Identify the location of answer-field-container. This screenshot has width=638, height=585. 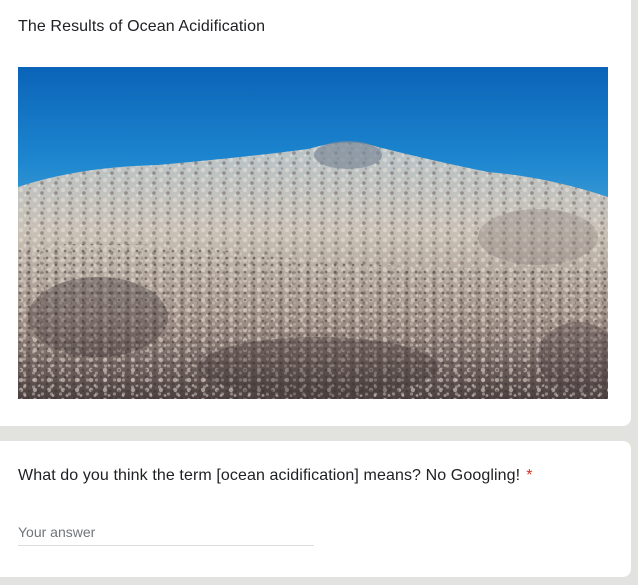
(166, 533).